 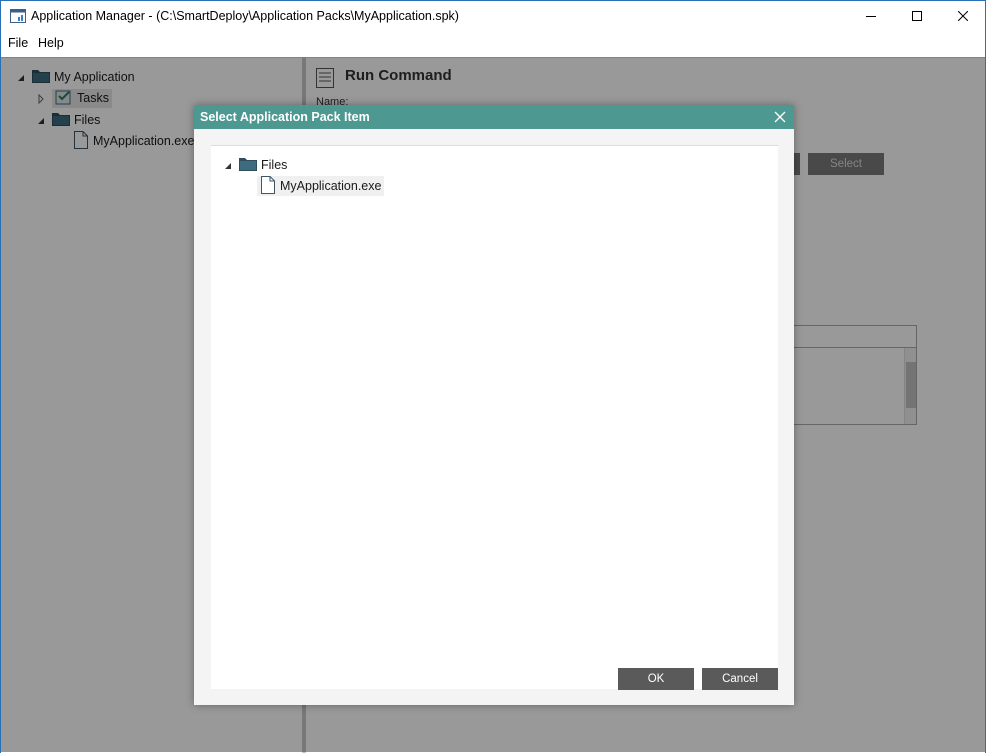 What do you see at coordinates (493, 43) in the screenshot?
I see `menu-bar: File Help` at bounding box center [493, 43].